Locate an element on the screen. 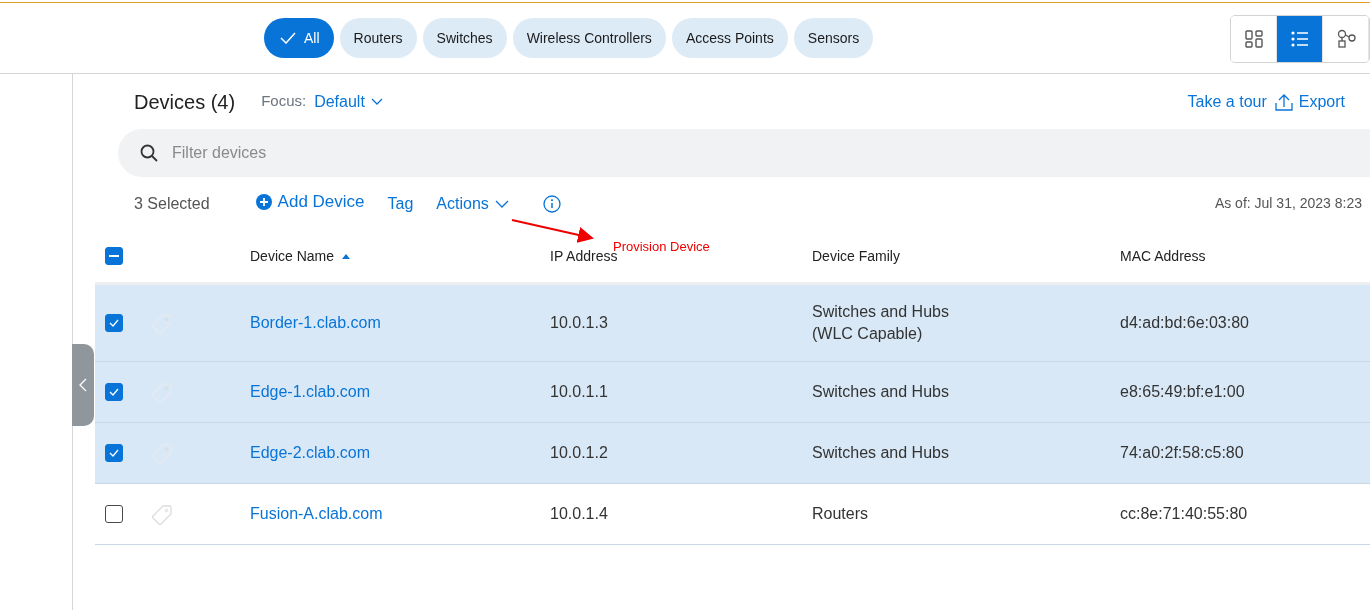  table-cell-text: Switches and Hubs (WLC Capable) is located at coordinates (880, 323).